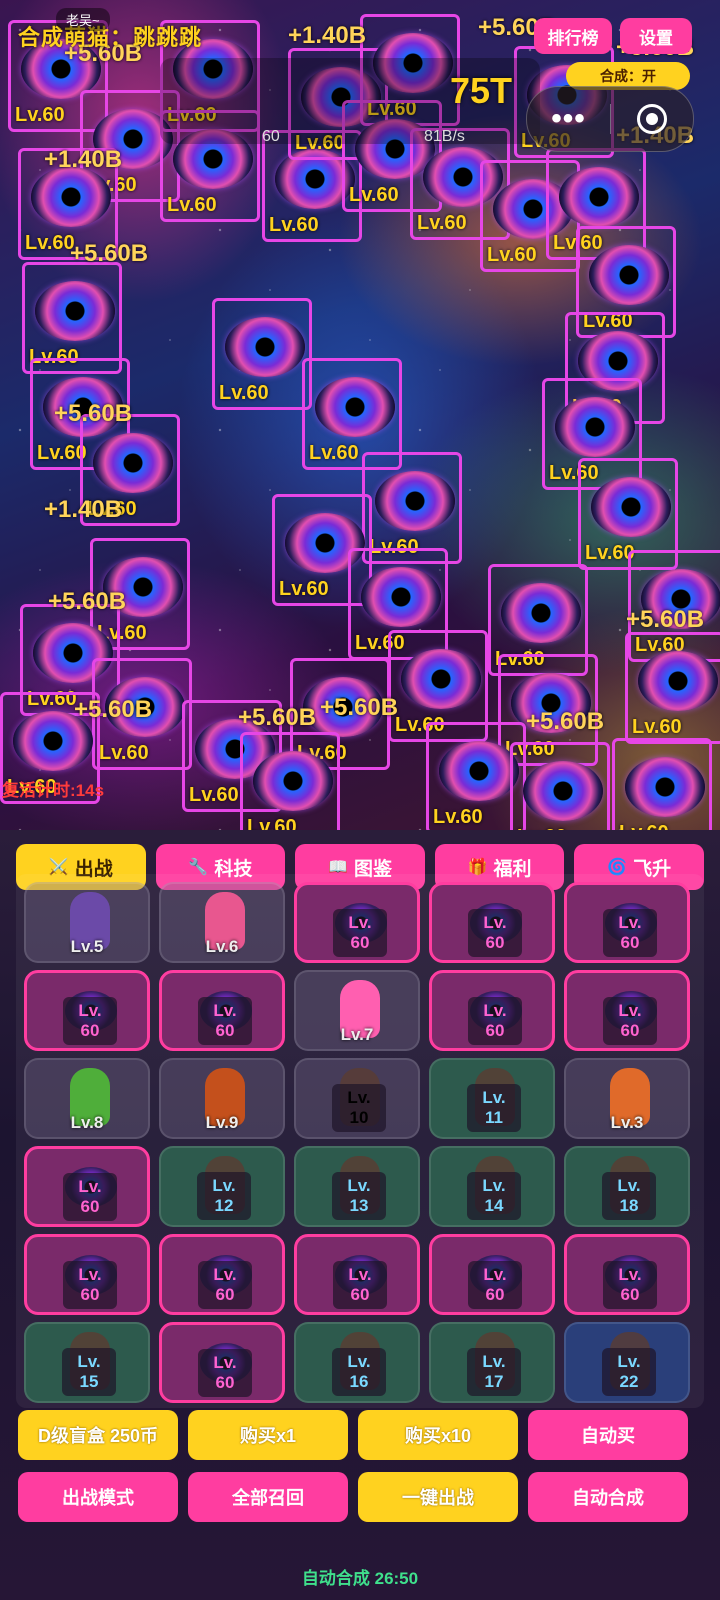 This screenshot has width=720, height=1600. I want to click on slot-level: Lv. 13, so click(359, 1196).